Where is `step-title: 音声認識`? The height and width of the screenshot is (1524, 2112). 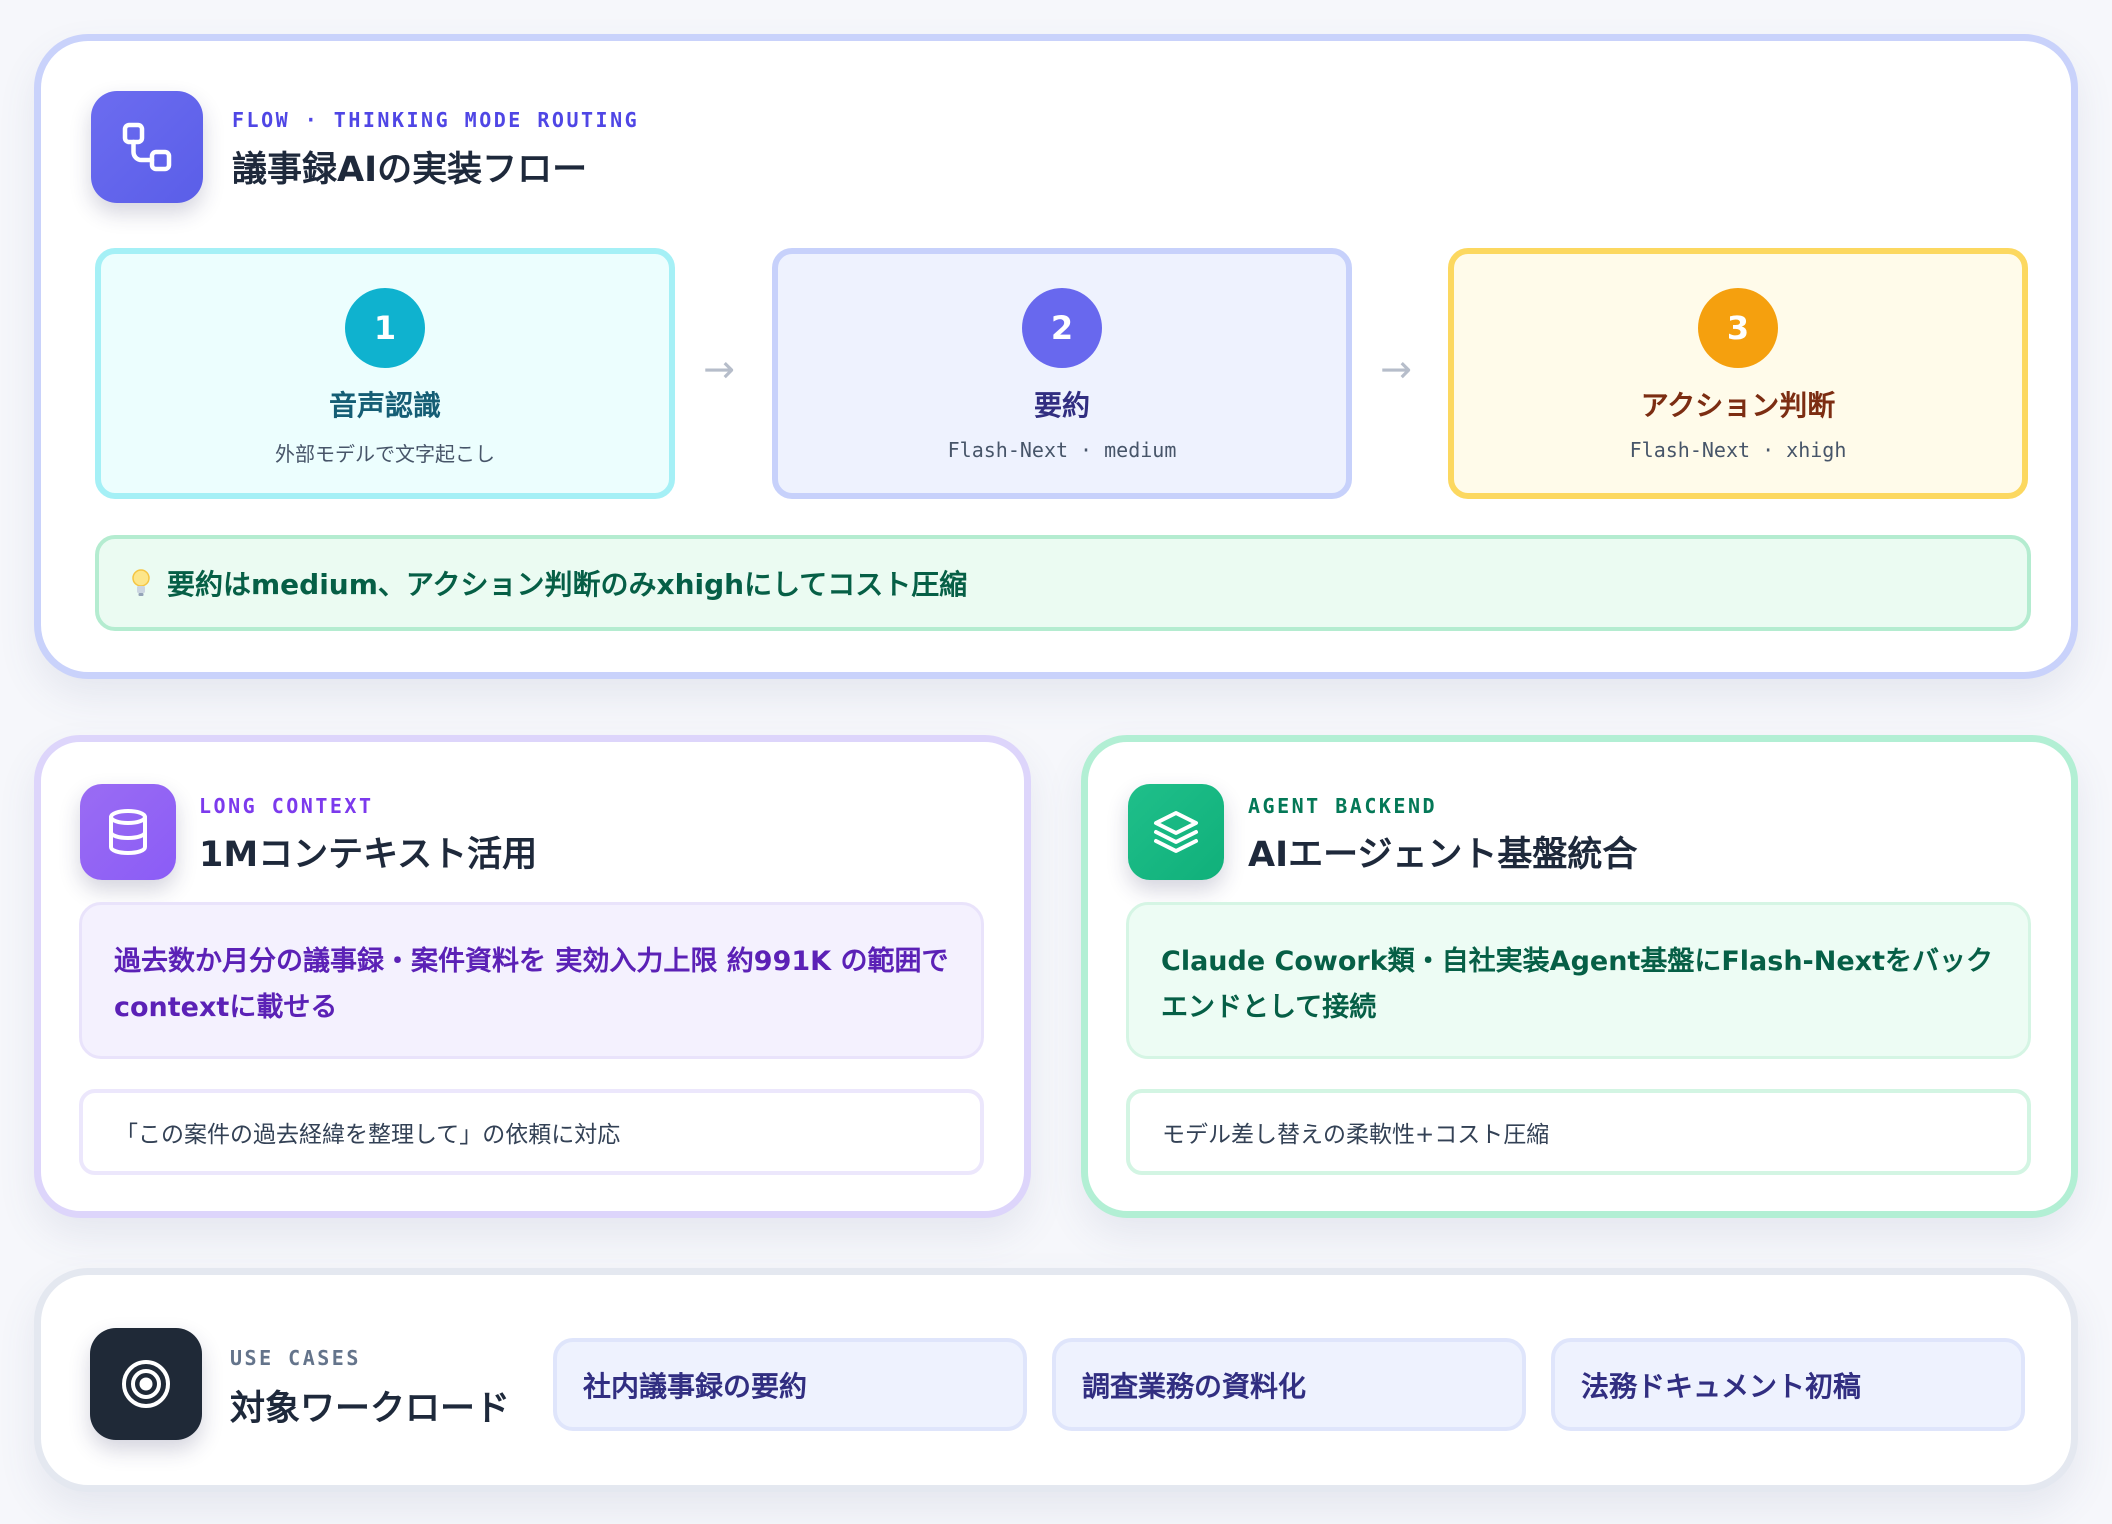 step-title: 音声認識 is located at coordinates (384, 405).